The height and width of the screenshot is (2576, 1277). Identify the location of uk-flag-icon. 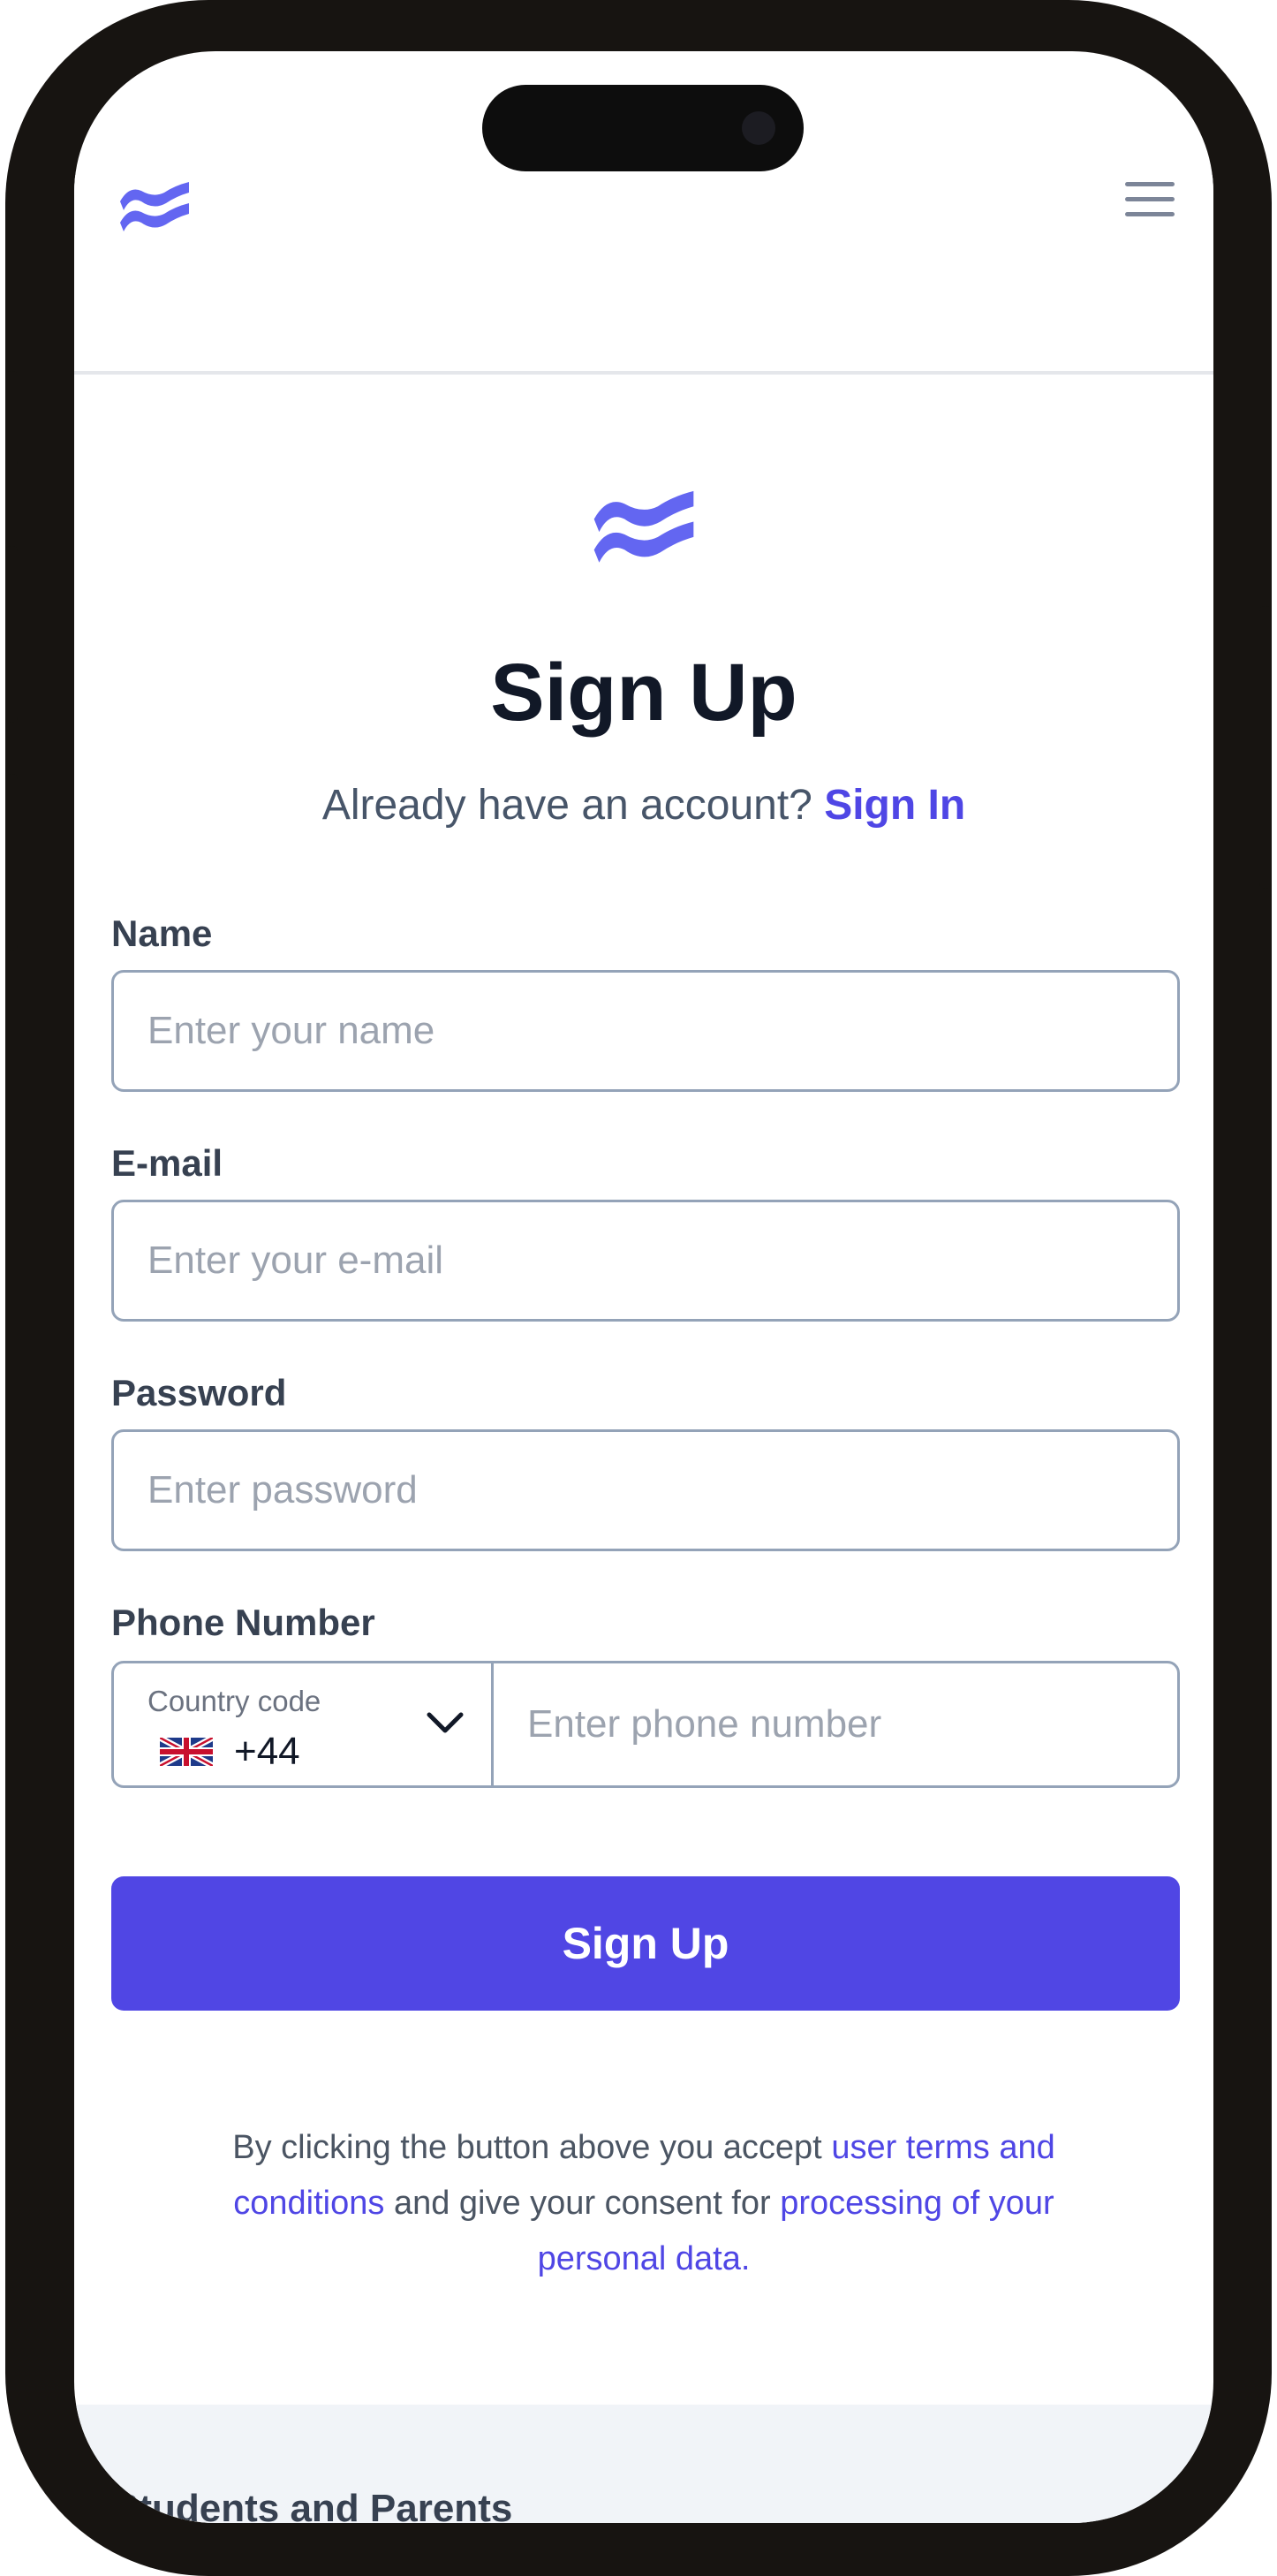
(186, 1752).